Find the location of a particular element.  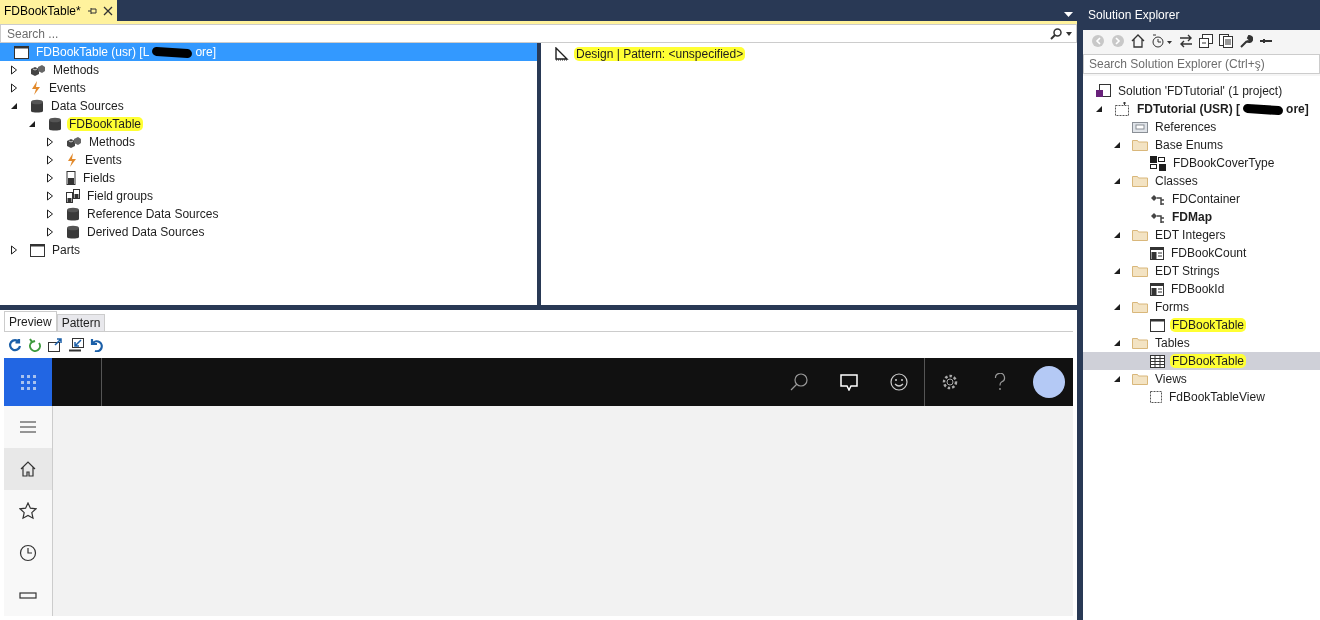

tree-item: Fields is located at coordinates (268, 178).